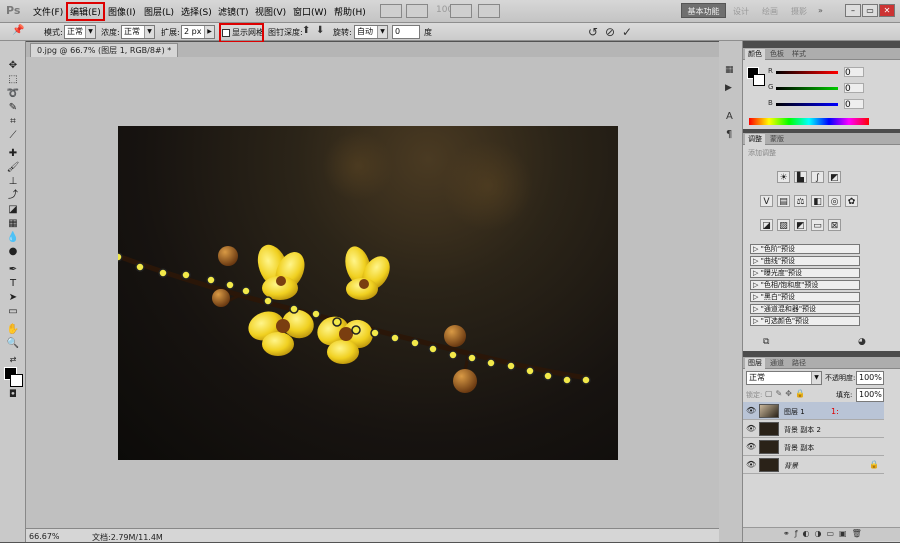 Image resolution: width=900 pixels, height=543 pixels. Describe the element at coordinates (766, 225) in the screenshot. I see `invert-icon: ◪` at that location.